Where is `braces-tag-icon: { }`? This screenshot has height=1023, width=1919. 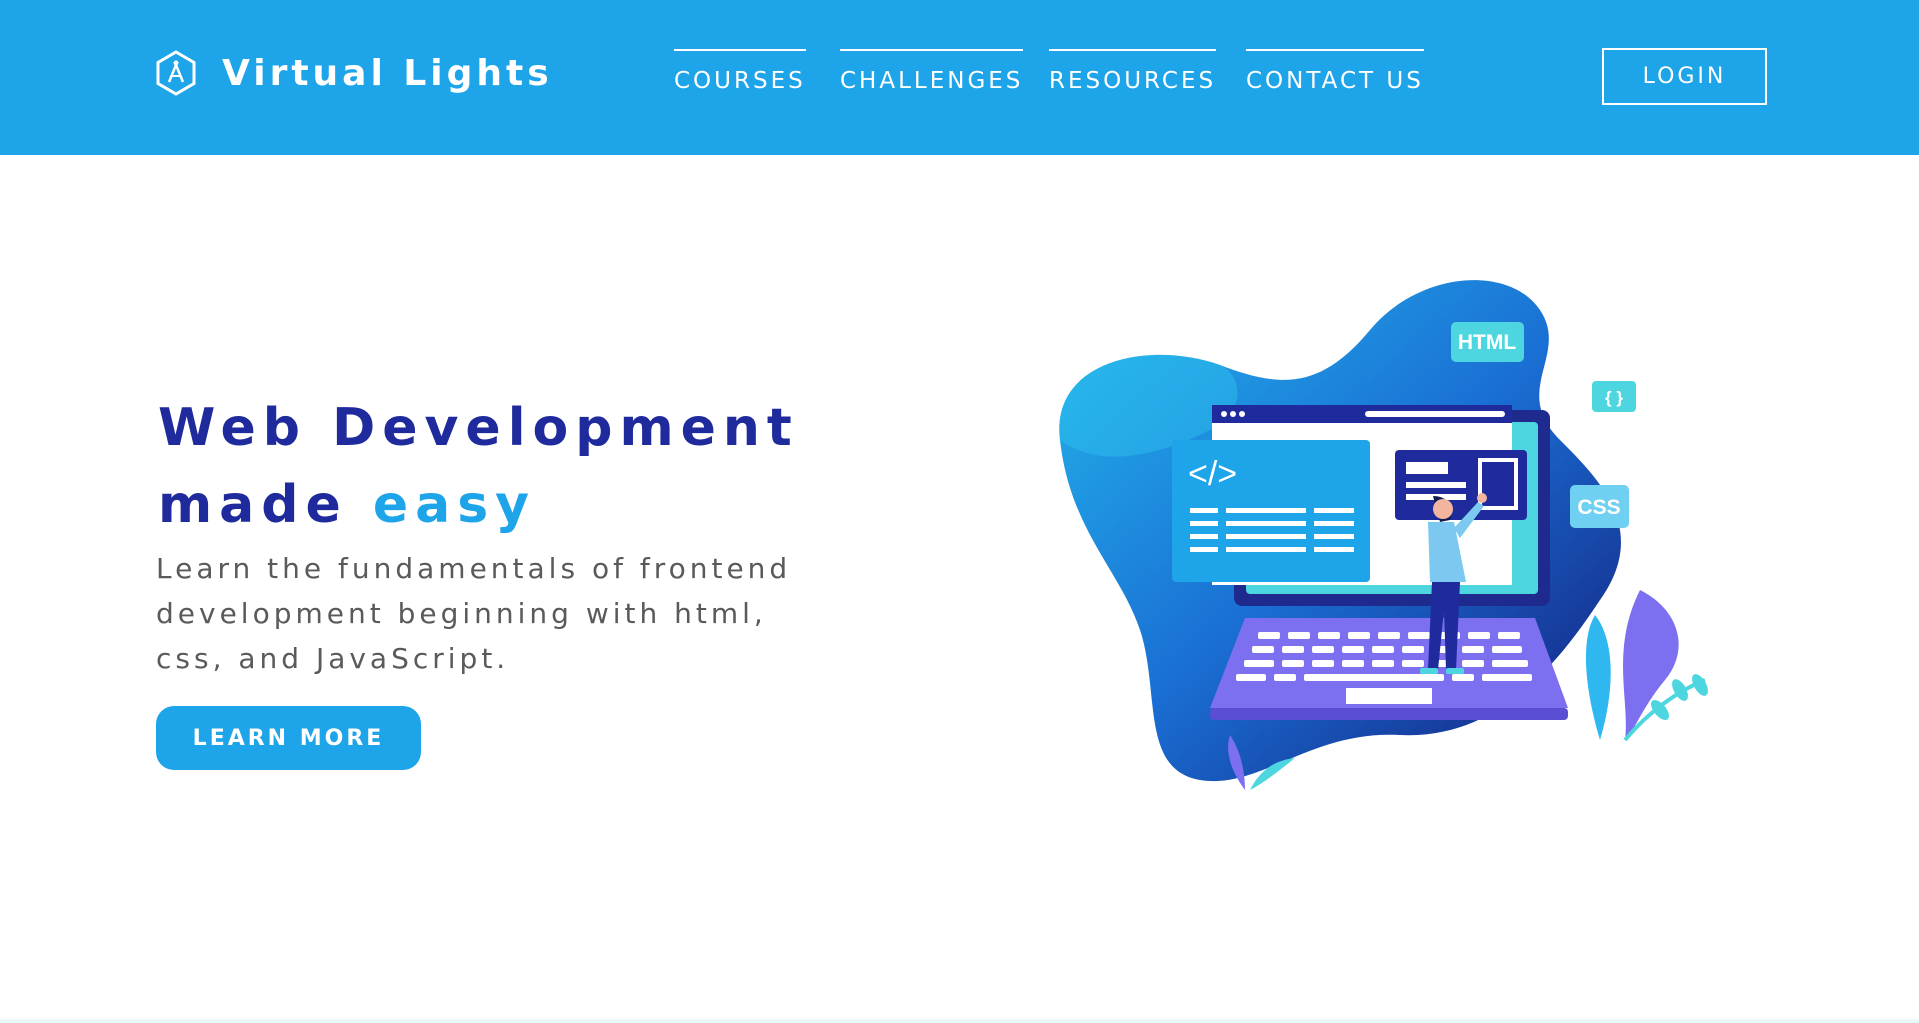 braces-tag-icon: { } is located at coordinates (1614, 396).